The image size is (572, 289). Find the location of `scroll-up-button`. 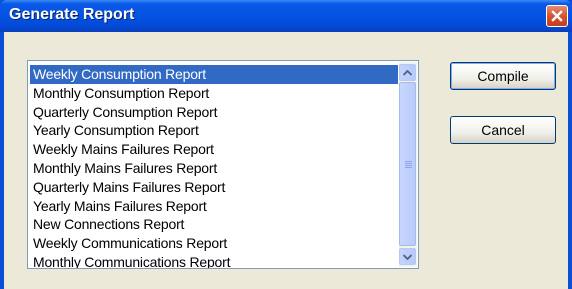

scroll-up-button is located at coordinates (407, 72).